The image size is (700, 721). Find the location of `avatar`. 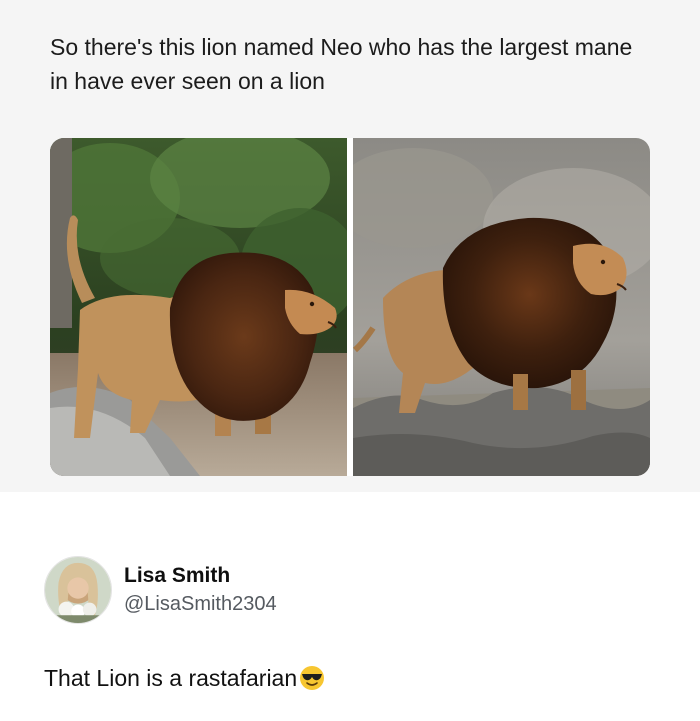

avatar is located at coordinates (78, 590).